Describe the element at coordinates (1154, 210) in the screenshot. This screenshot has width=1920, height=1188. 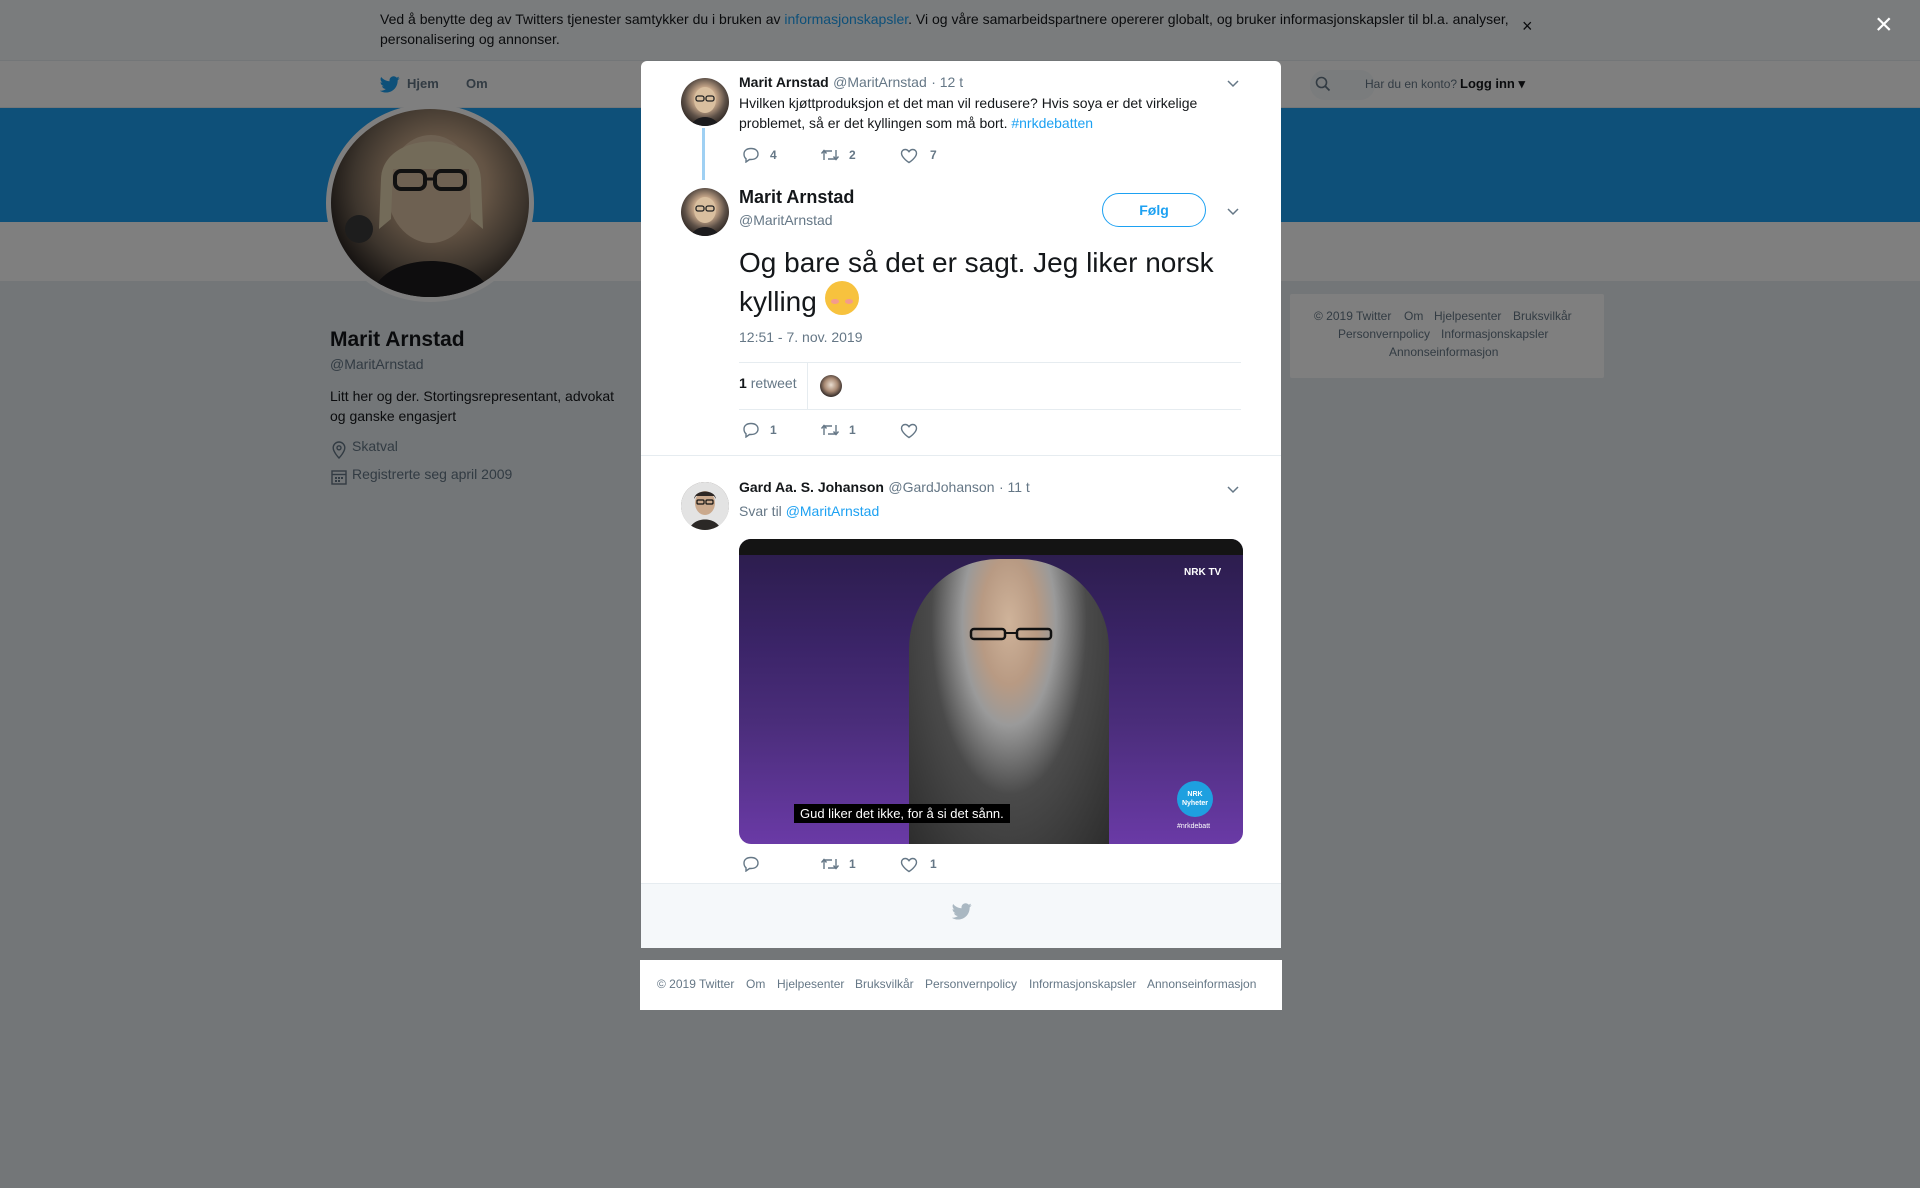
I see `follow-button: Følg` at that location.